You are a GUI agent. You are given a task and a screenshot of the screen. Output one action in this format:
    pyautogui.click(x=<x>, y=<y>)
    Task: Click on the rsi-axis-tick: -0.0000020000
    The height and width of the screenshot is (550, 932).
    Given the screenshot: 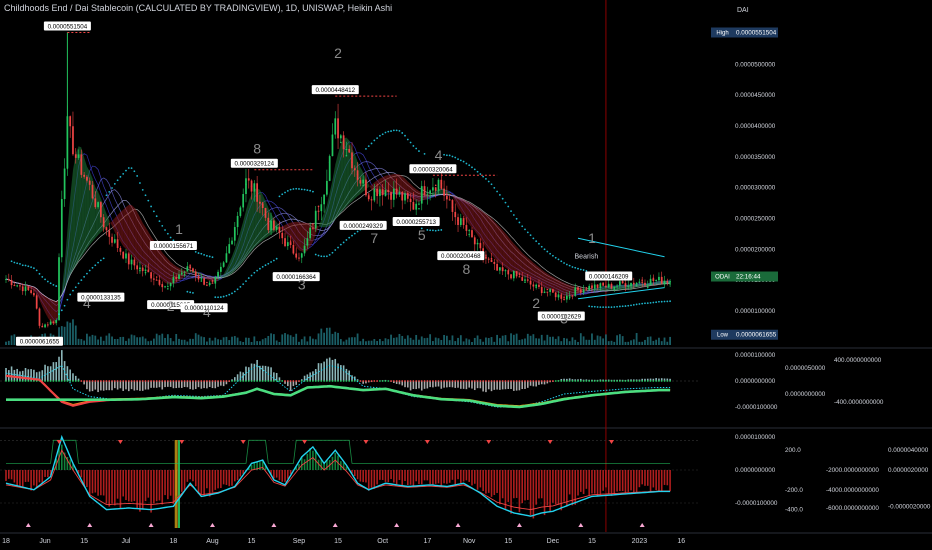 What is the action you would take?
    pyautogui.click(x=909, y=506)
    